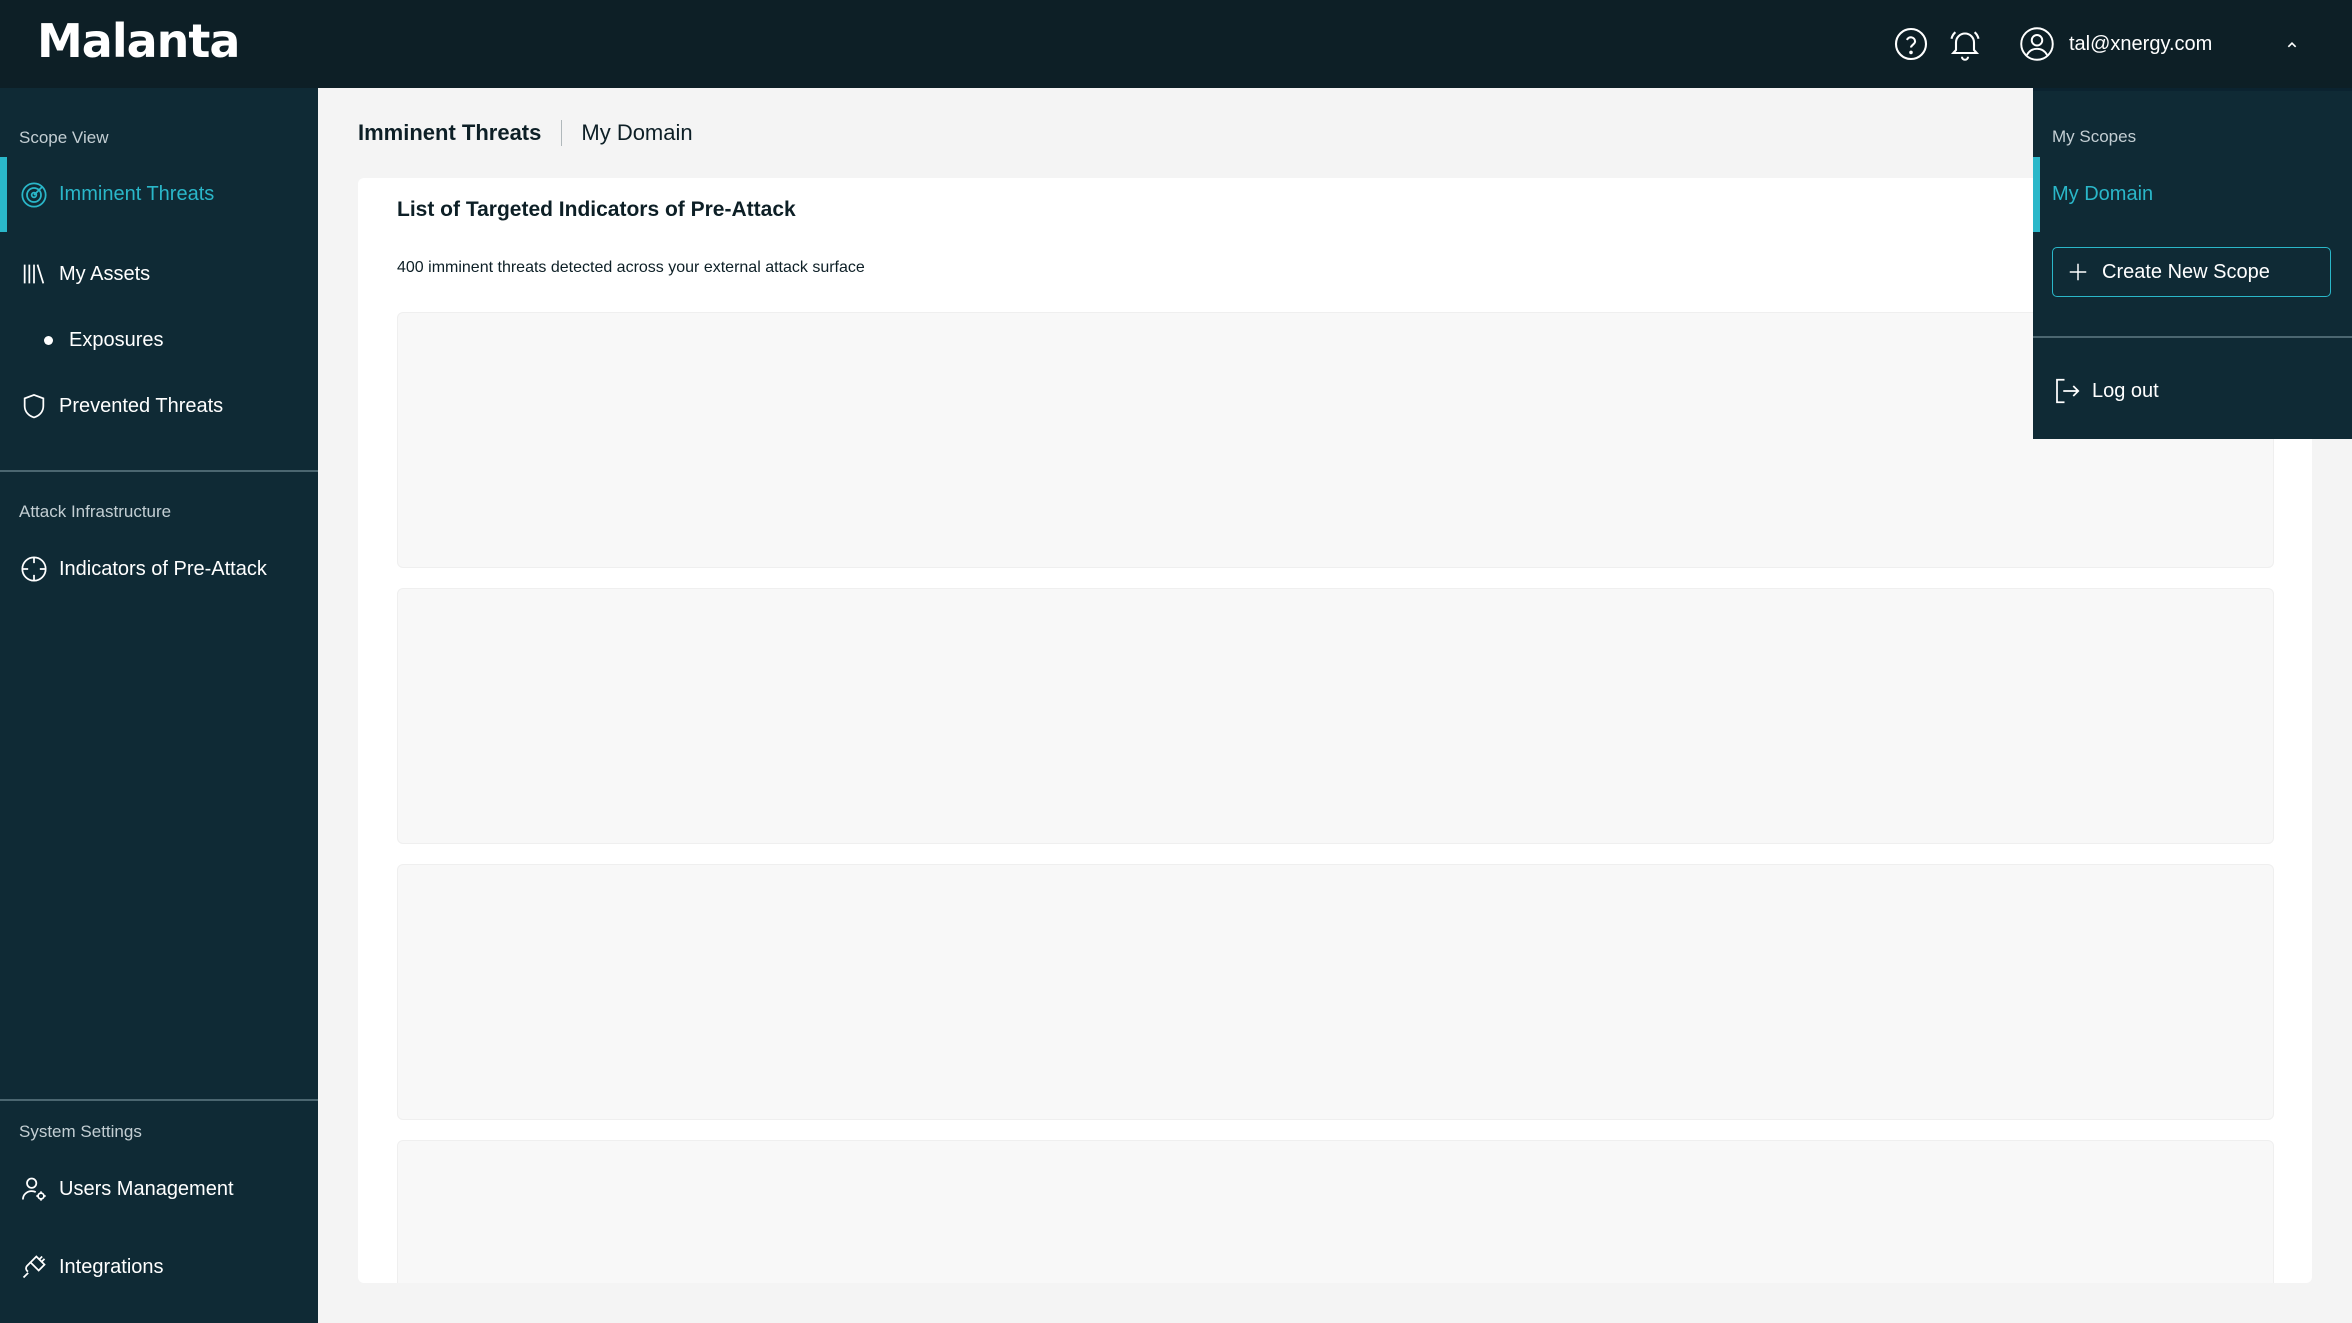 The height and width of the screenshot is (1323, 2352). What do you see at coordinates (141, 405) in the screenshot?
I see `sidebar-item-label: Prevented Threats` at bounding box center [141, 405].